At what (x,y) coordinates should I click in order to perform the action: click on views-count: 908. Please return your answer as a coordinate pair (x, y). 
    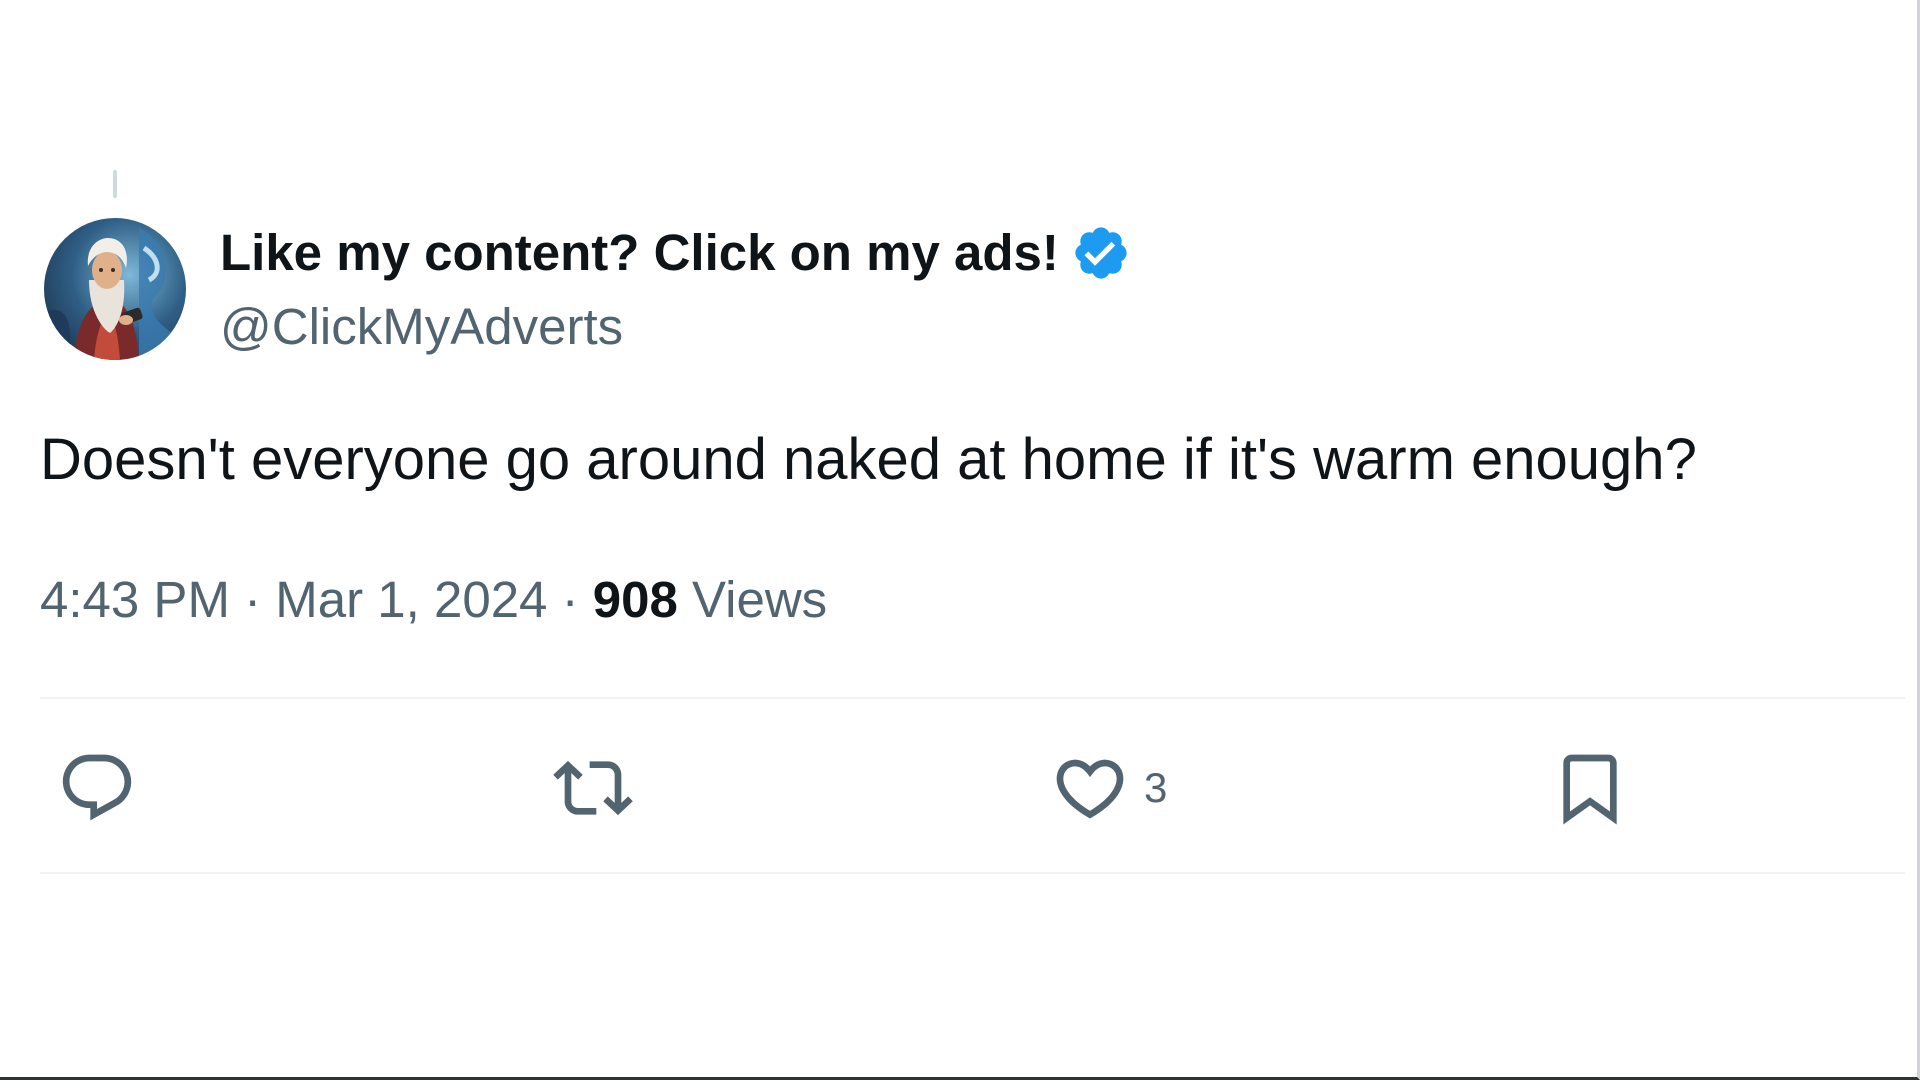
    Looking at the image, I should click on (635, 599).